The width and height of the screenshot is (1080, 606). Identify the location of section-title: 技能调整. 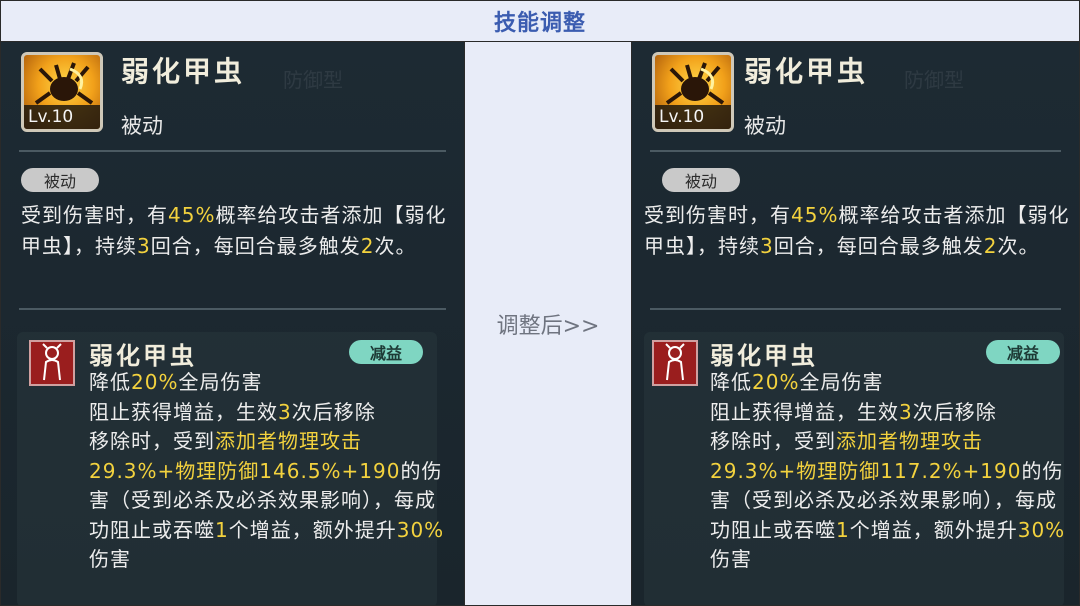
(539, 23).